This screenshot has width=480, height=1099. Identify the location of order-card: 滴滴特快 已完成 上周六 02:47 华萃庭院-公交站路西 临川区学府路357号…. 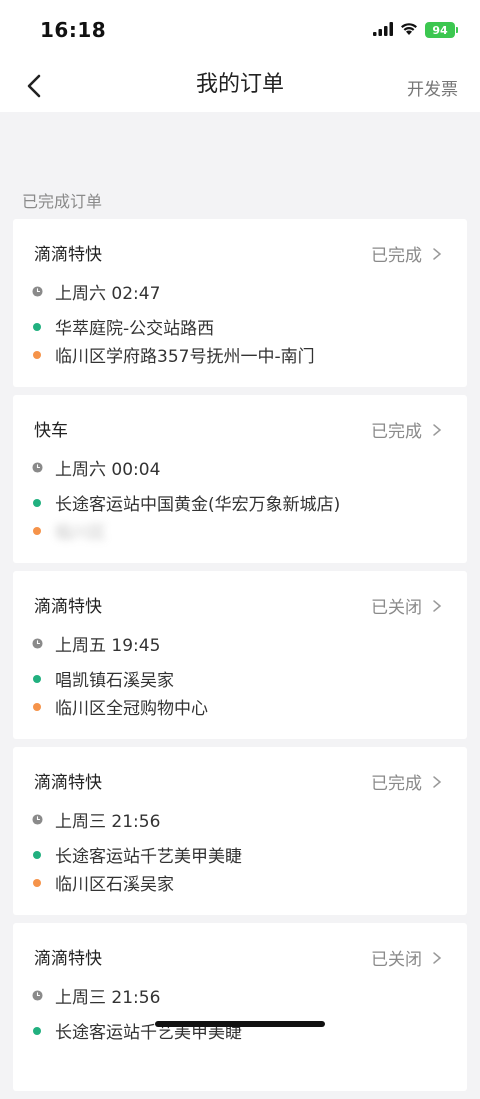
(240, 303).